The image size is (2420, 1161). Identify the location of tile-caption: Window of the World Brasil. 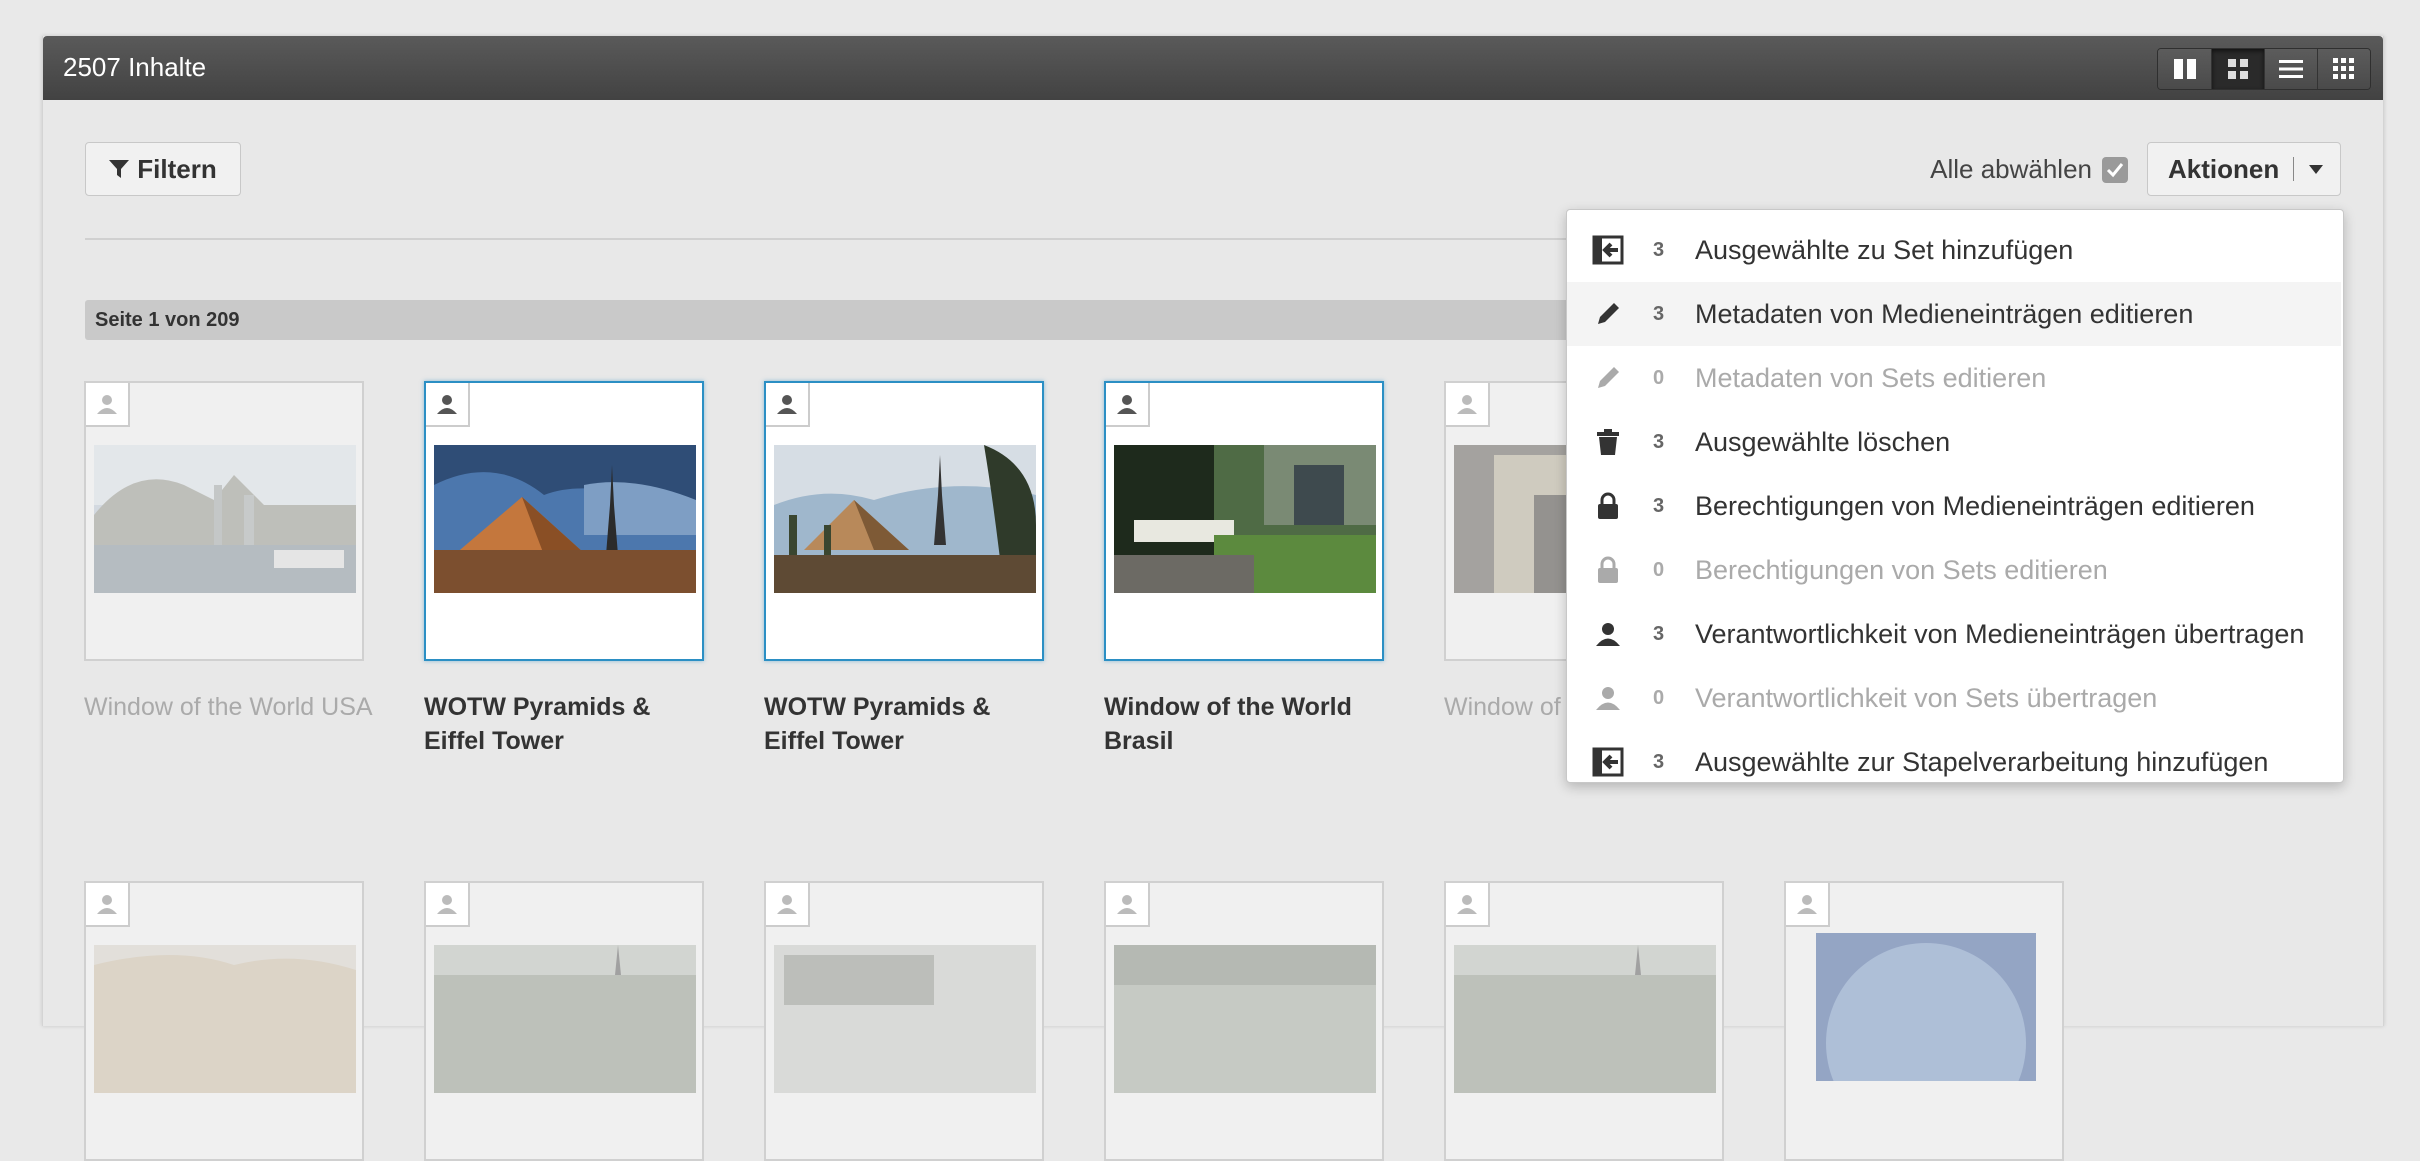
(1249, 724).